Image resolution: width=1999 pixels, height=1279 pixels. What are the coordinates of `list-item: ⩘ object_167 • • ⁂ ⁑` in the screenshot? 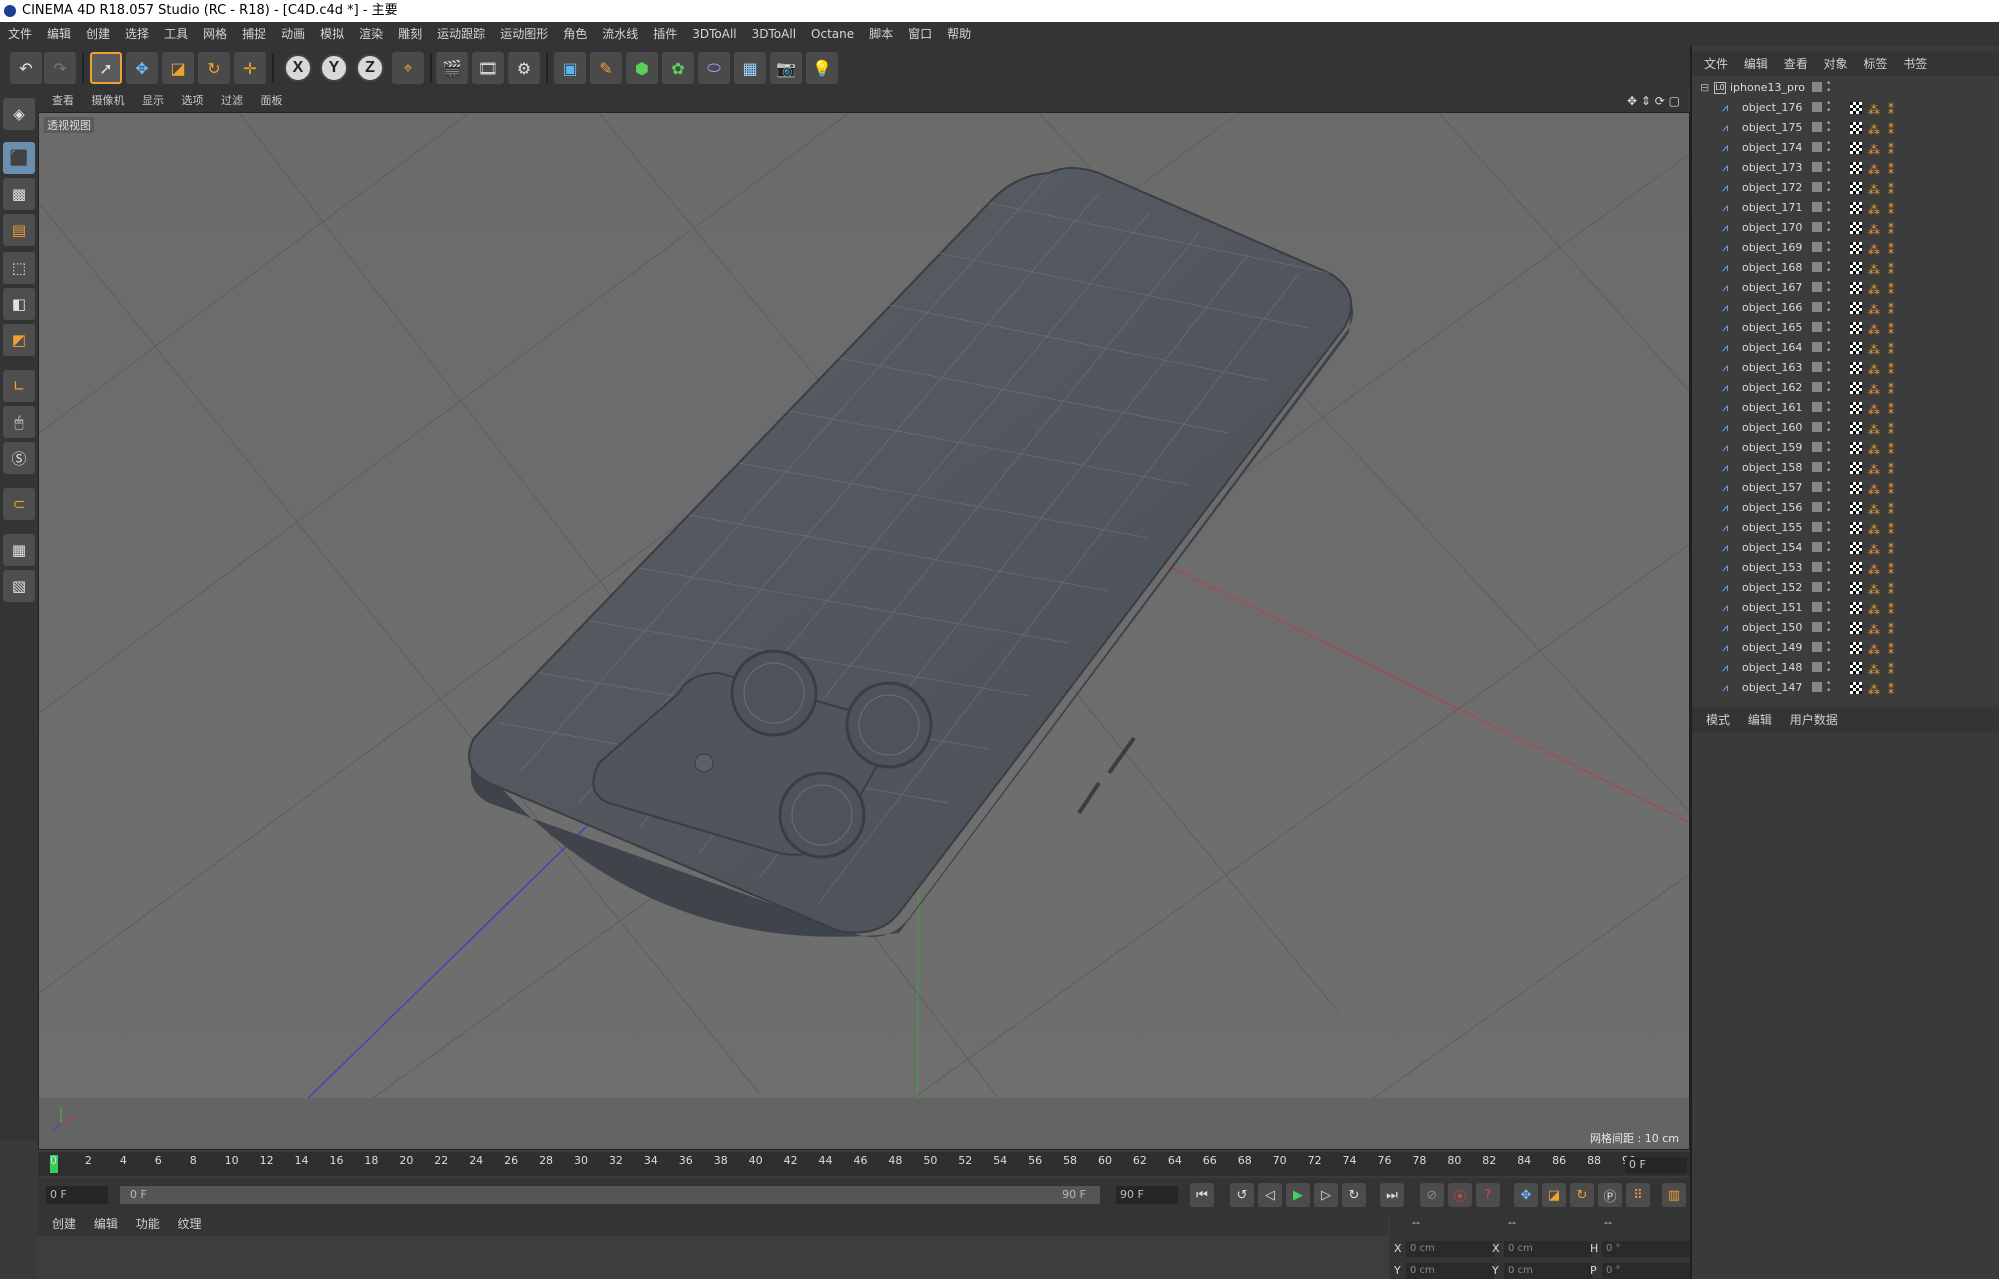 It's located at (1845, 288).